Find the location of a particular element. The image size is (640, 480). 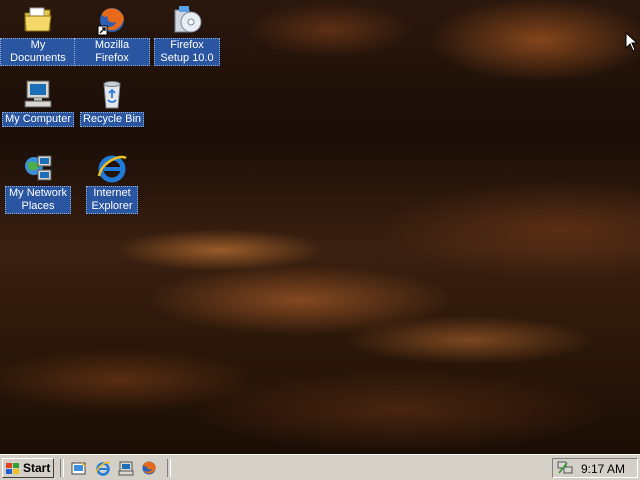

system-tray: 9:17 AM is located at coordinates (595, 468).